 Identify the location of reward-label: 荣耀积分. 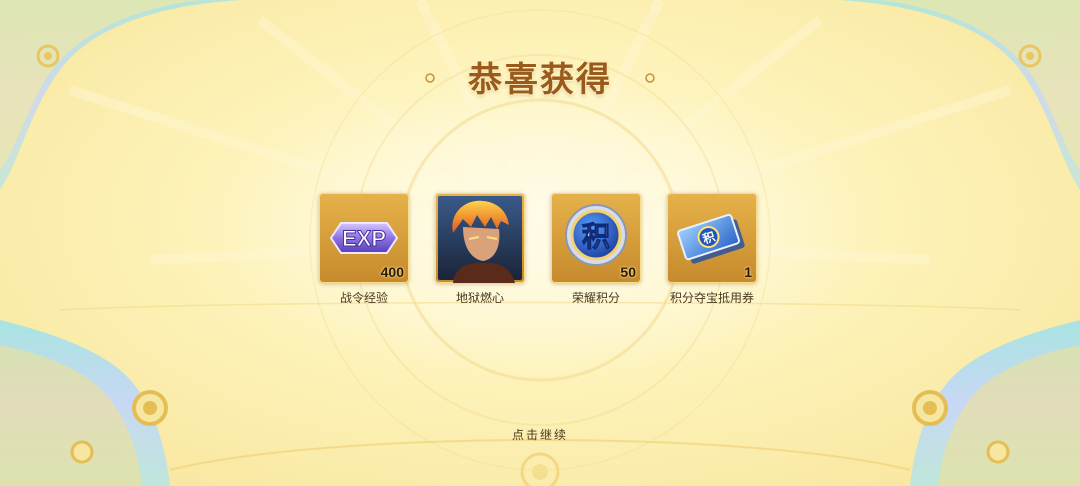
(595, 298).